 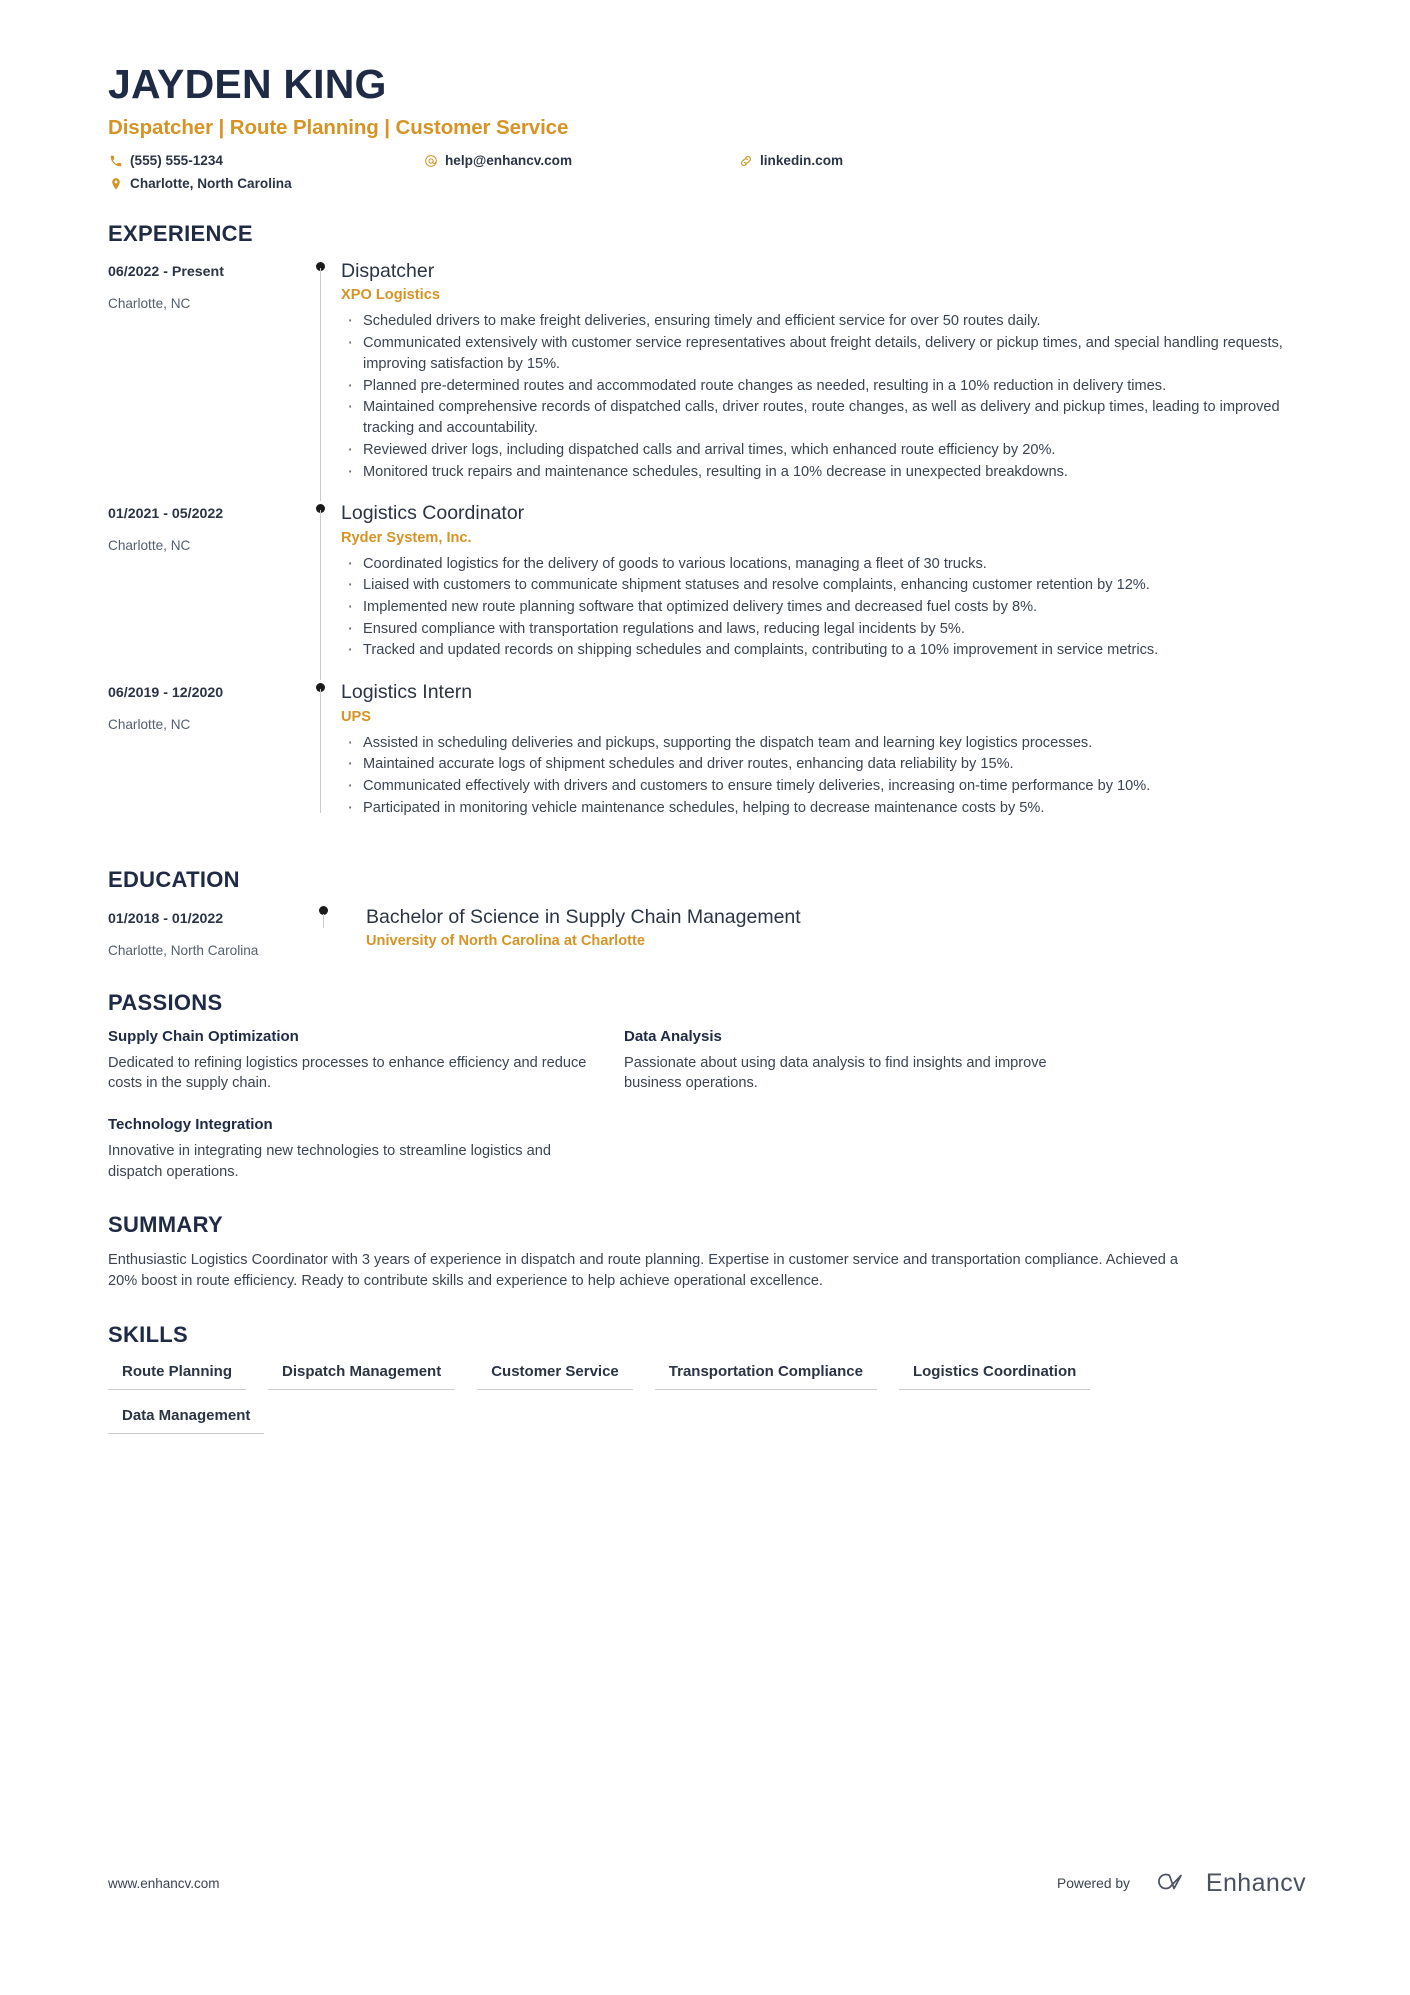 I want to click on contact-phone: (555) 555-1234, so click(x=265, y=160).